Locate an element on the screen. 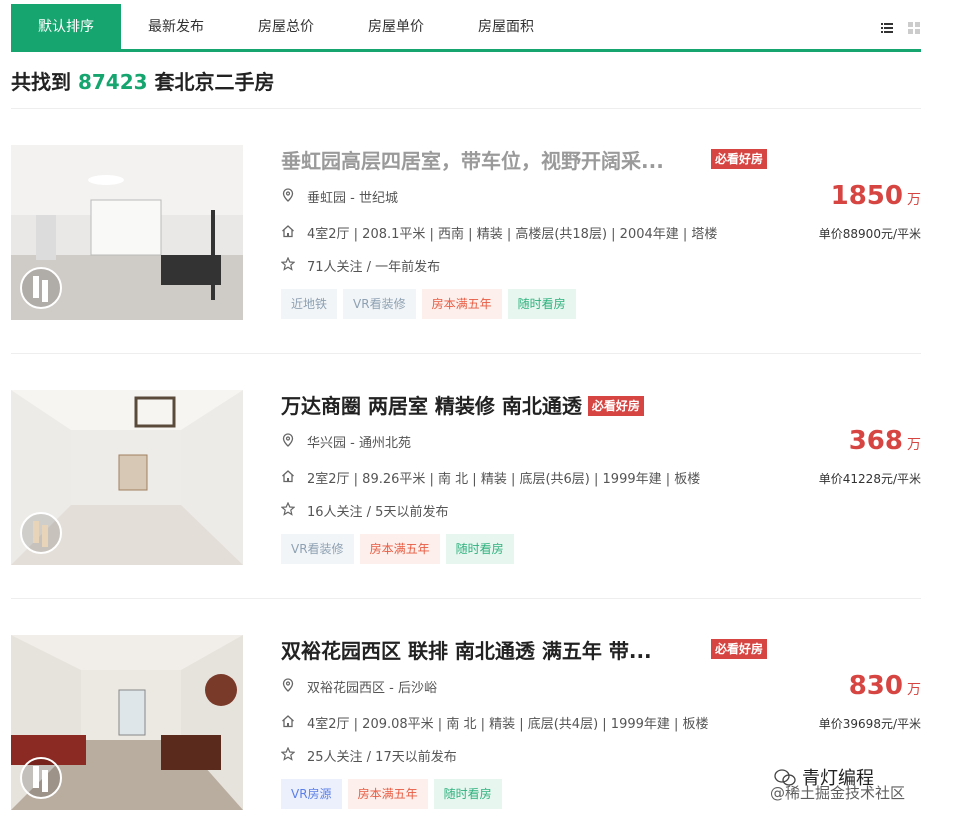  price-value: 830 is located at coordinates (875, 686).